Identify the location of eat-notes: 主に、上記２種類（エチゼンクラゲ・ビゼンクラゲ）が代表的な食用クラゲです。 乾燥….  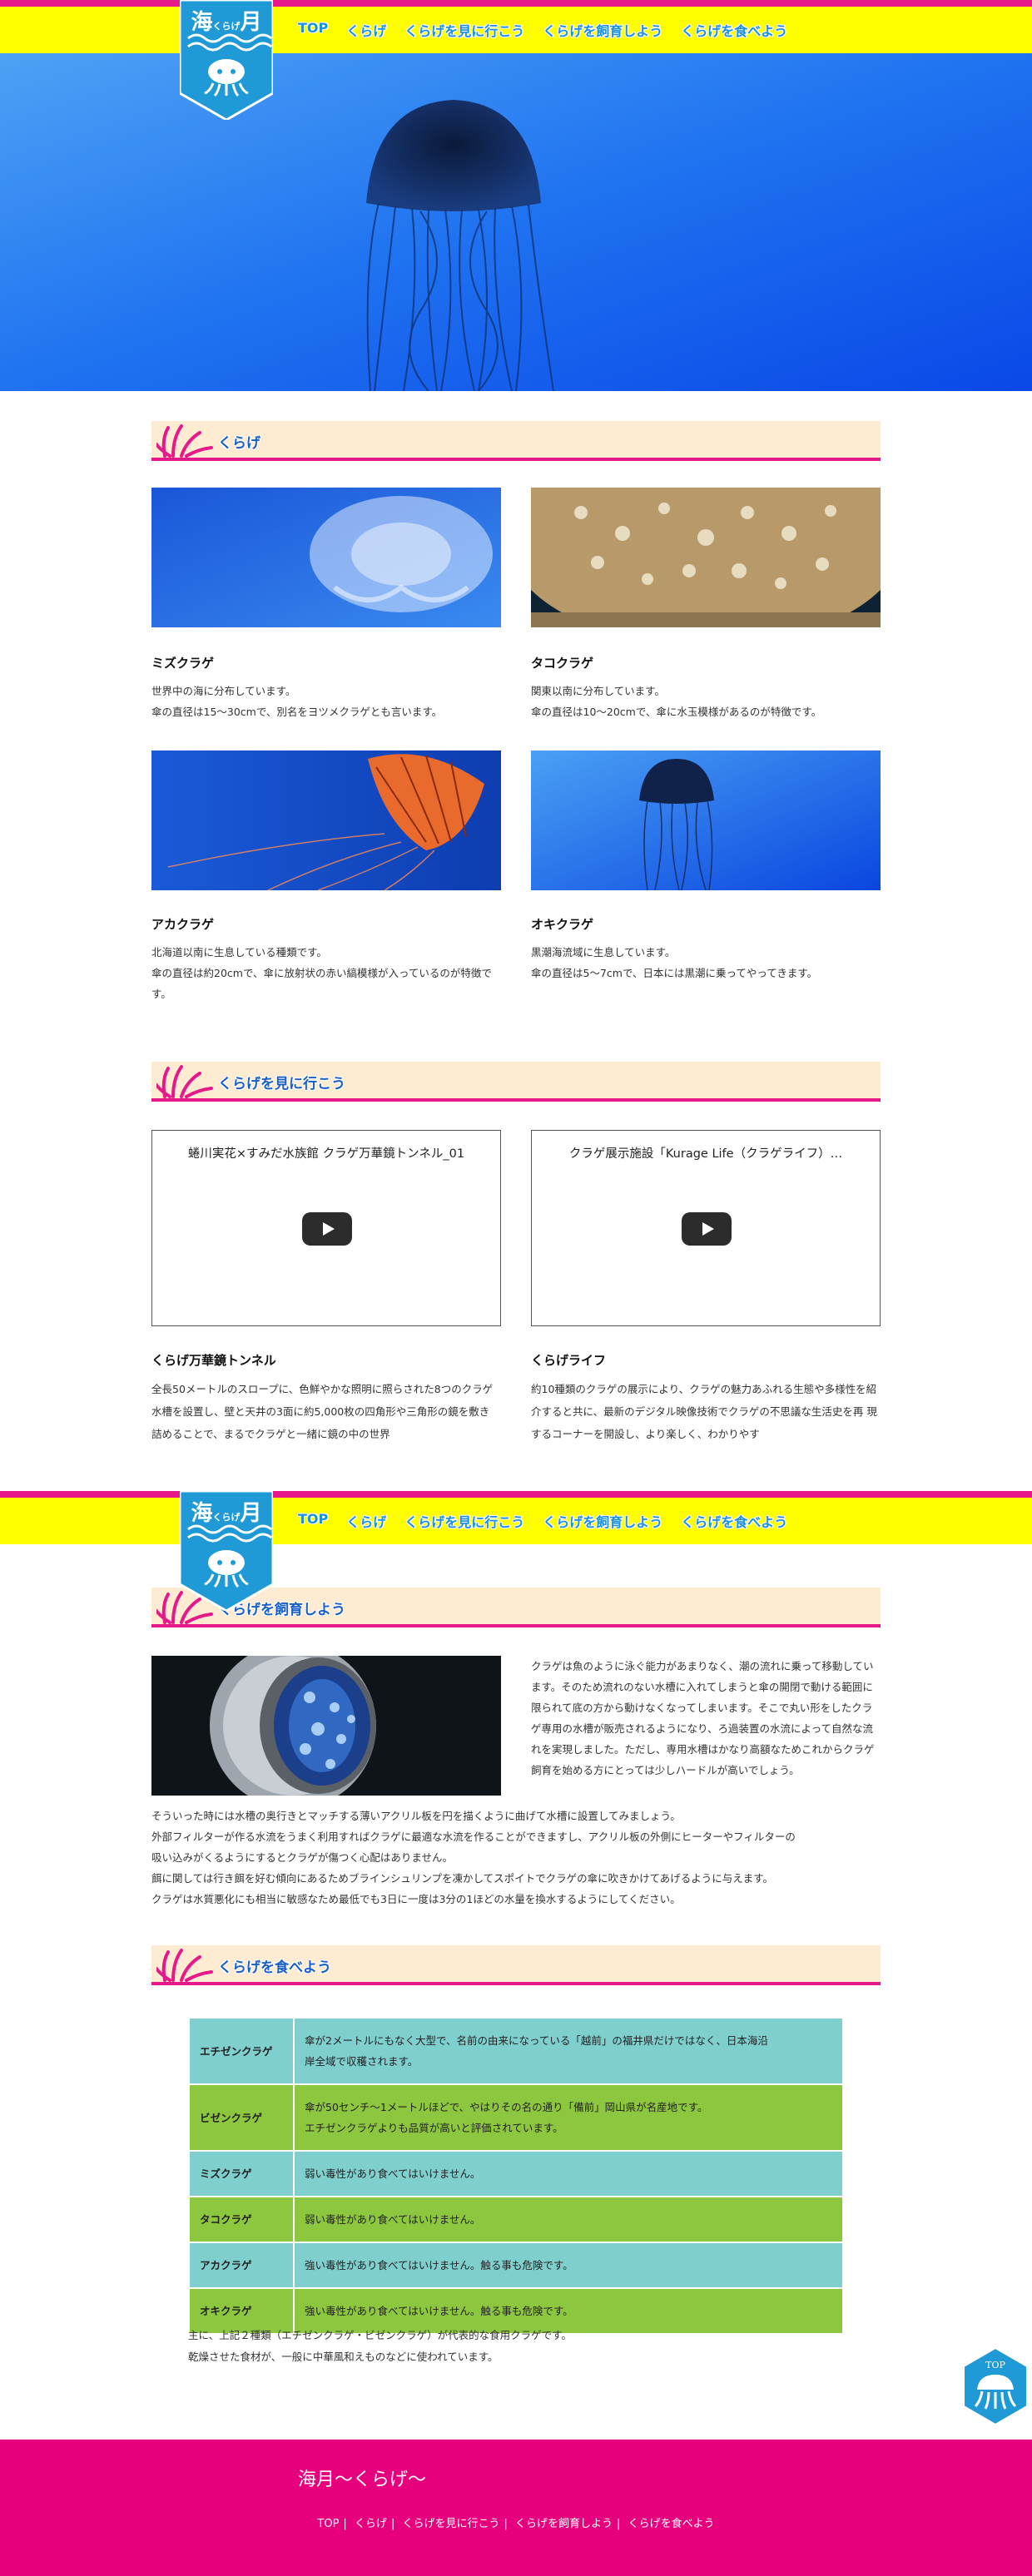
(380, 2346).